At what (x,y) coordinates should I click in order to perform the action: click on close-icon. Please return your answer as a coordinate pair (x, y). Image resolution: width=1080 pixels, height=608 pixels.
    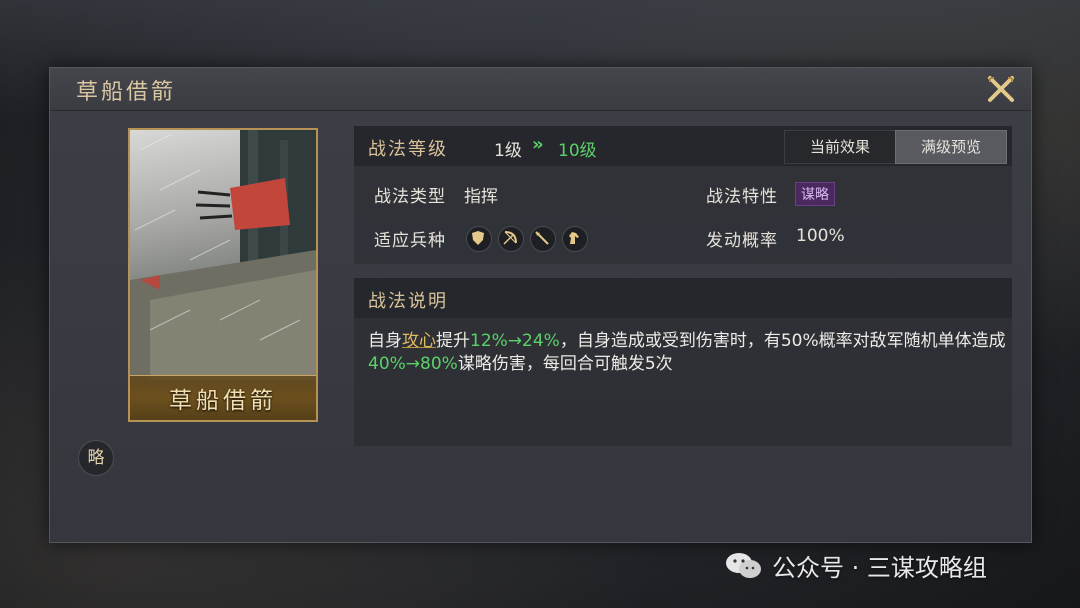
    Looking at the image, I should click on (1001, 89).